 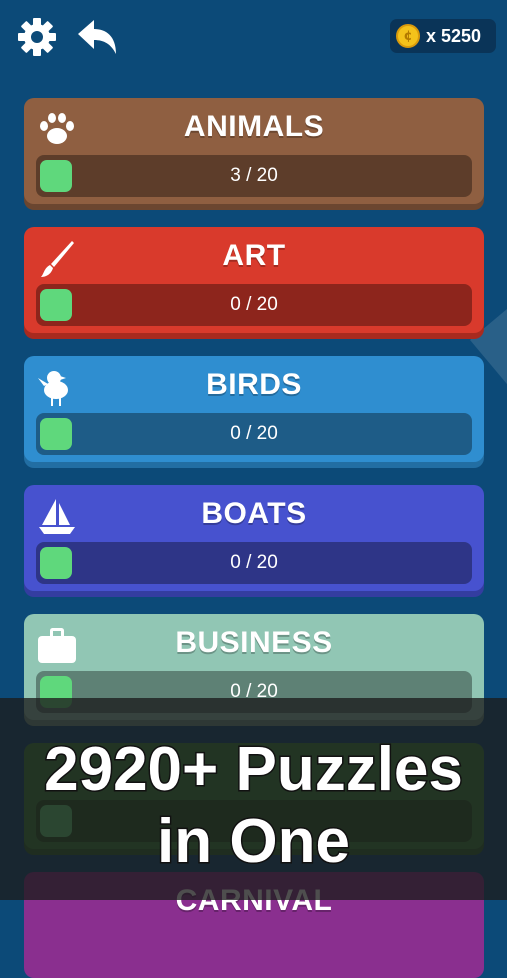 I want to click on category-title: BUSINESS, so click(x=254, y=642).